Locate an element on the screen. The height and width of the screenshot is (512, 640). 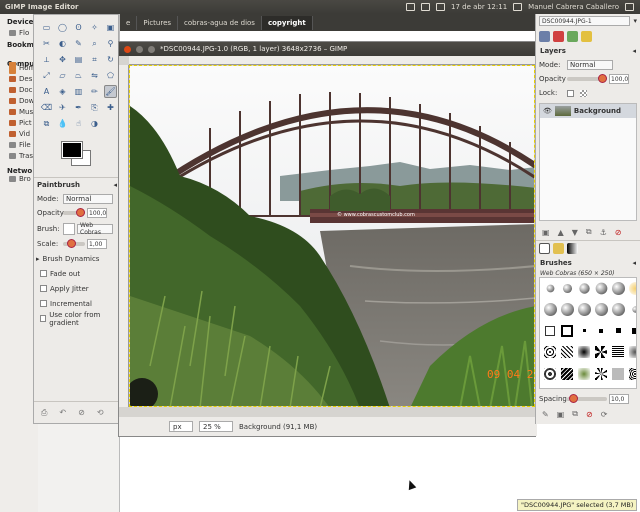
network-icon is located at coordinates (426, 7).